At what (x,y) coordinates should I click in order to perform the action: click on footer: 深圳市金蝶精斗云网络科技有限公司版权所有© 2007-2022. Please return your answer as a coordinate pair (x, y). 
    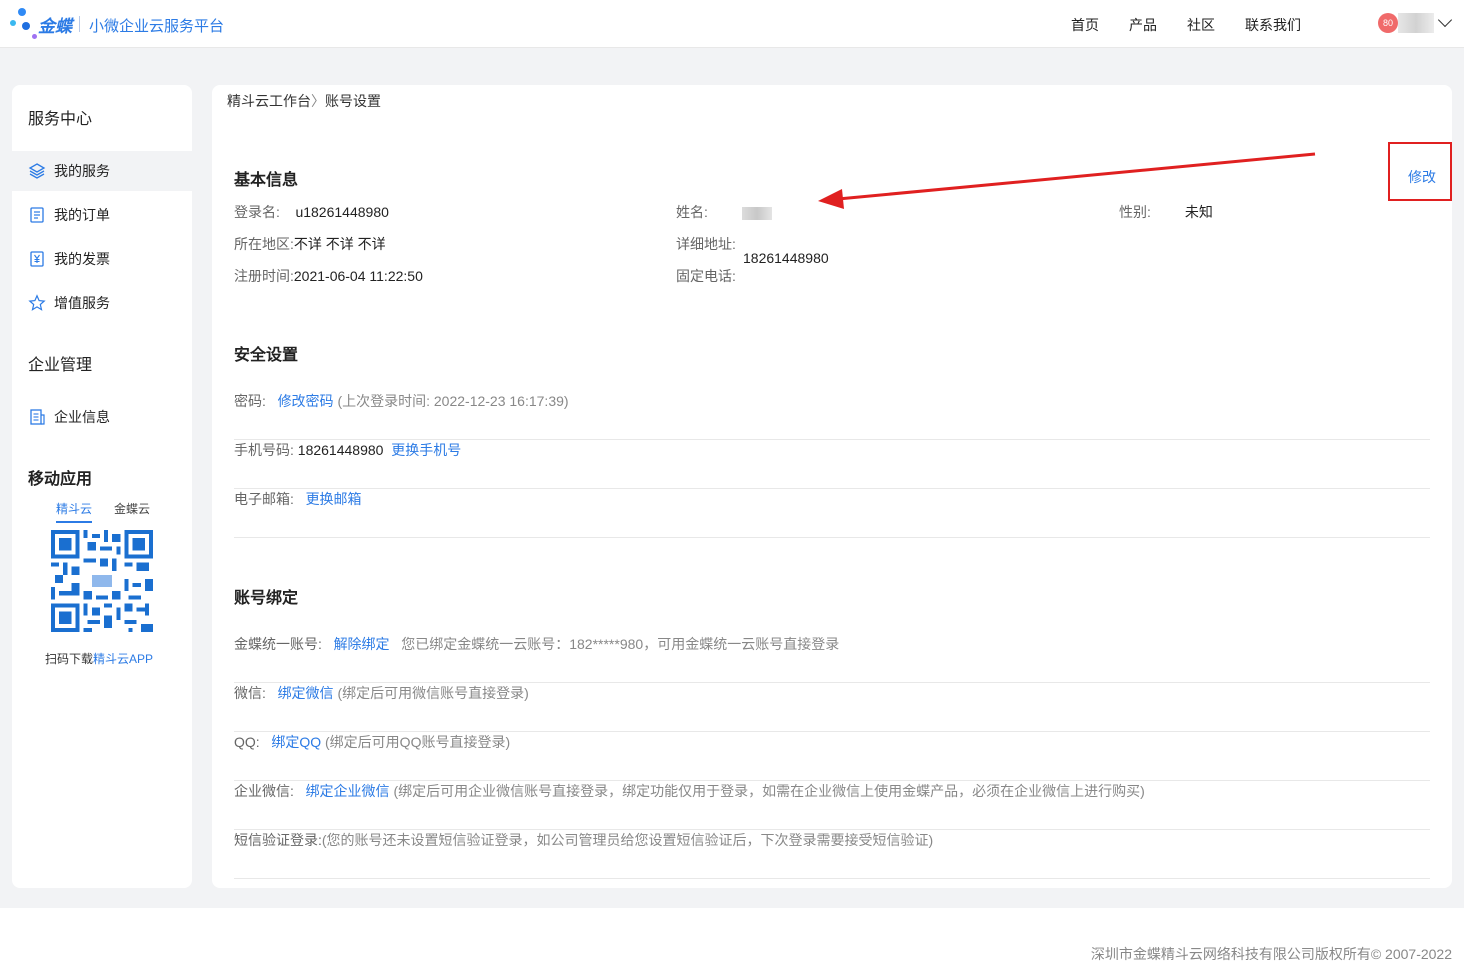
    Looking at the image, I should click on (732, 937).